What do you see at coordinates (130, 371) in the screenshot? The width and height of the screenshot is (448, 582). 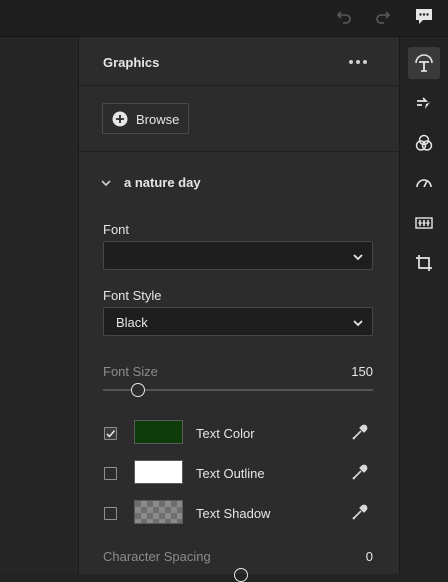 I see `font-size-label: Font Size` at bounding box center [130, 371].